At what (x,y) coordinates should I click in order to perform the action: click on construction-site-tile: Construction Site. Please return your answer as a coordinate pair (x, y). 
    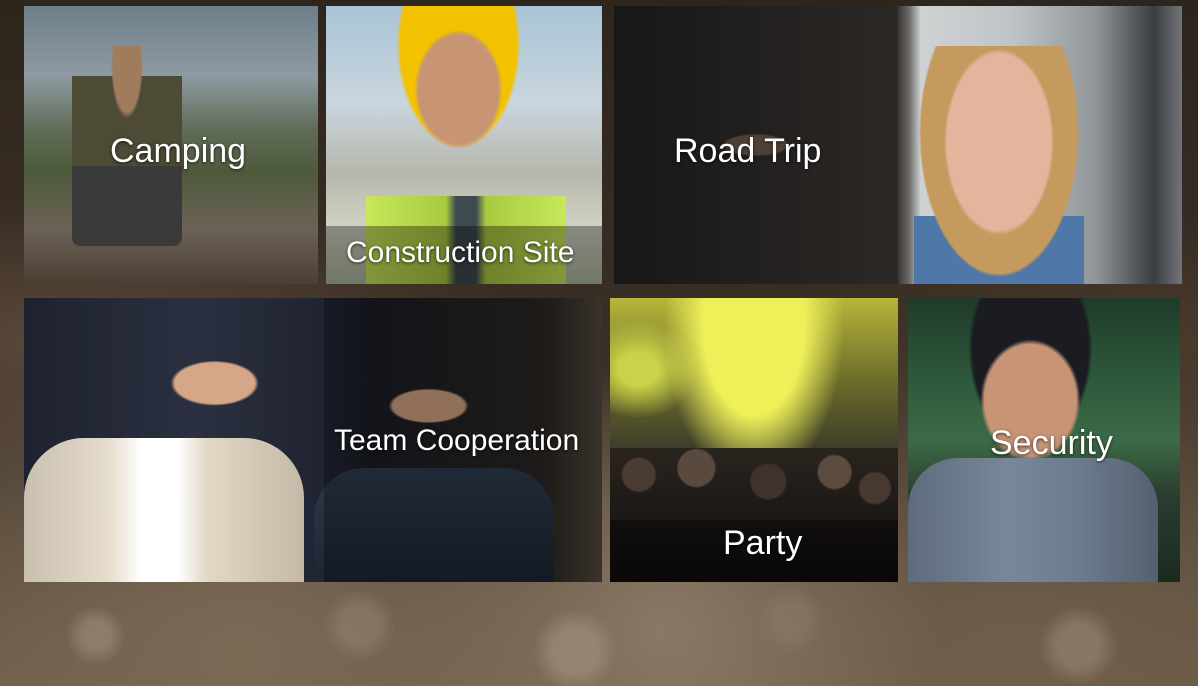
    Looking at the image, I should click on (464, 145).